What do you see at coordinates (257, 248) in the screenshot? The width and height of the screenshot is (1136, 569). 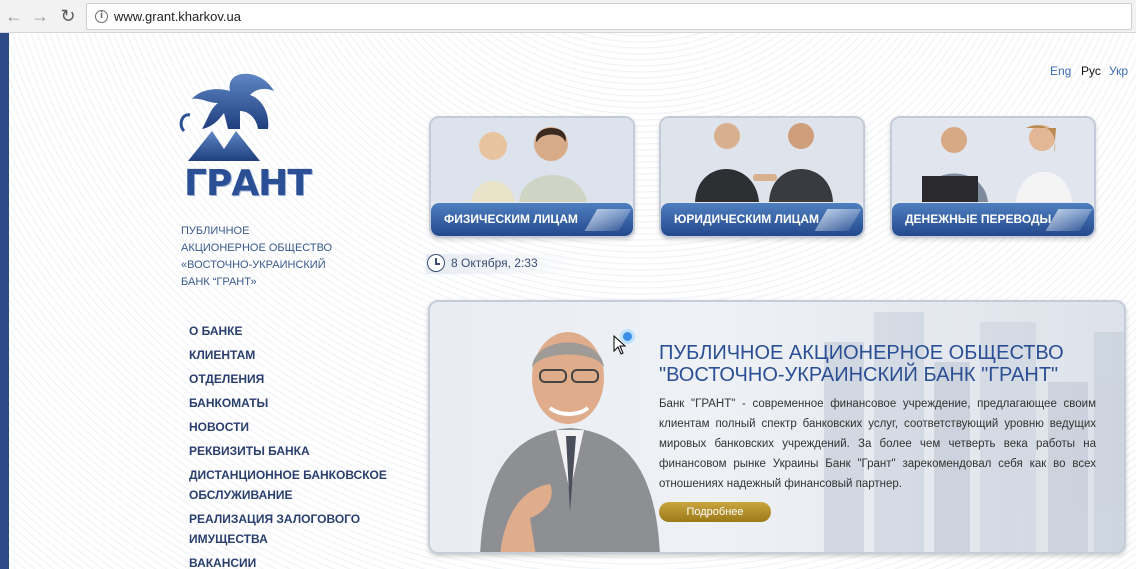 I see `bank-name-line: АКЦИОНЕРНОЕ ОБЩЕСТВО` at bounding box center [257, 248].